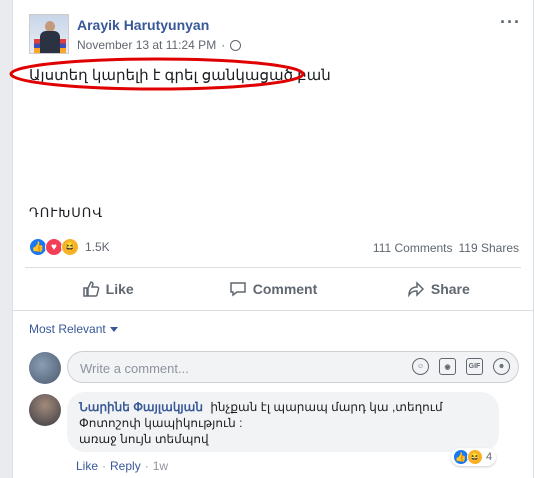  What do you see at coordinates (285, 289) in the screenshot?
I see `comment-label: Comment` at bounding box center [285, 289].